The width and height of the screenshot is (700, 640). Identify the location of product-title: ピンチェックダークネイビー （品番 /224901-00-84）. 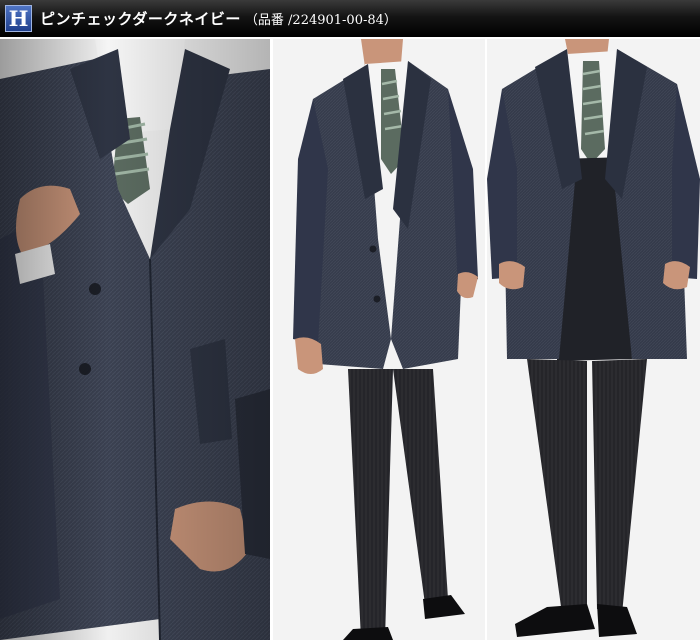
(218, 18).